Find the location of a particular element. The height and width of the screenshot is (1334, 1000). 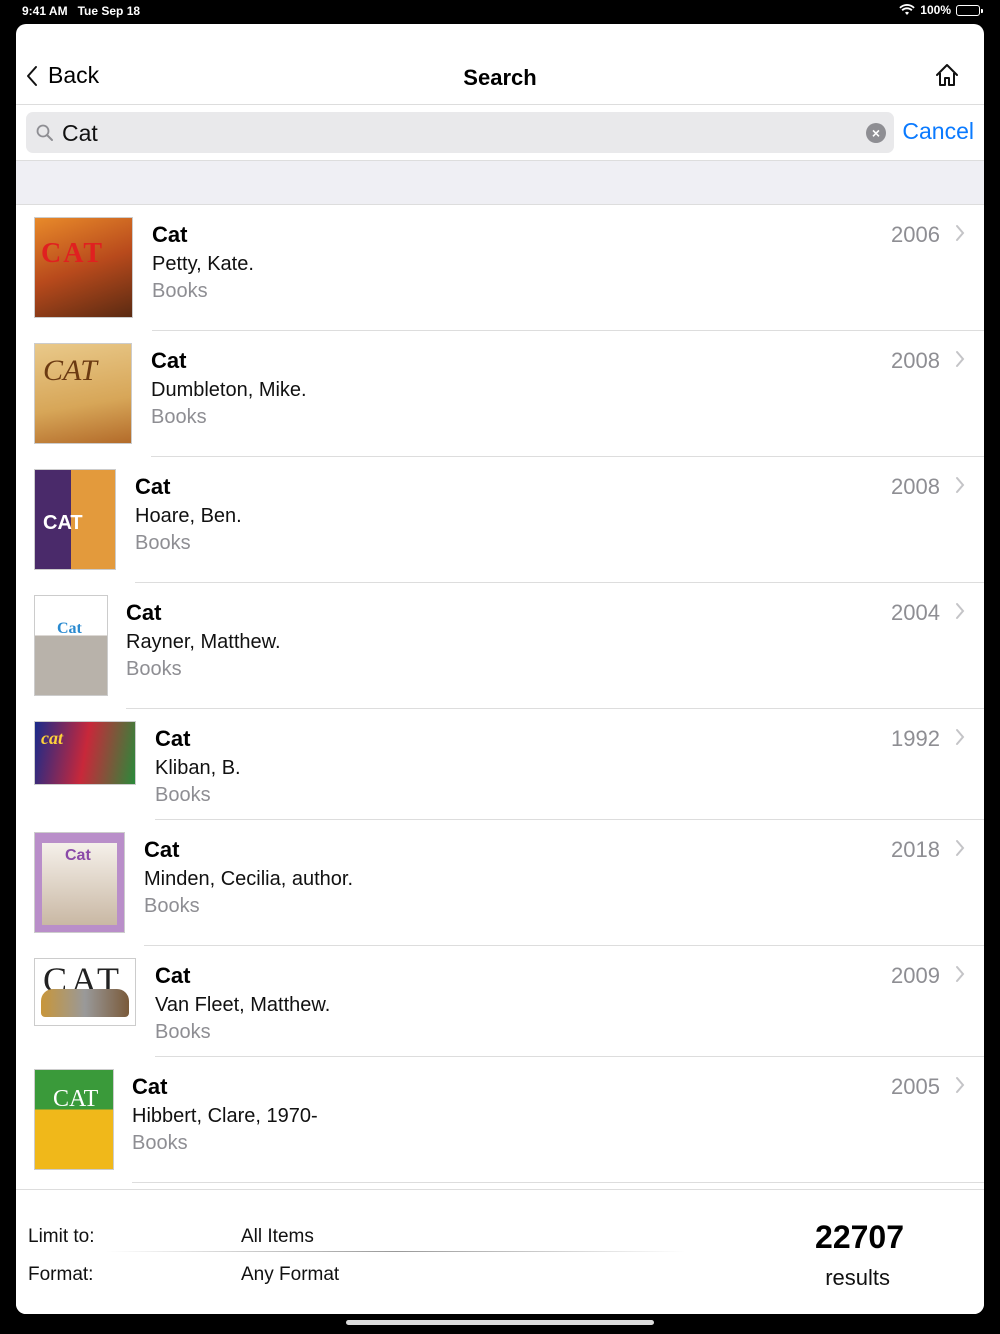

format-select: Any Format is located at coordinates (290, 1275).